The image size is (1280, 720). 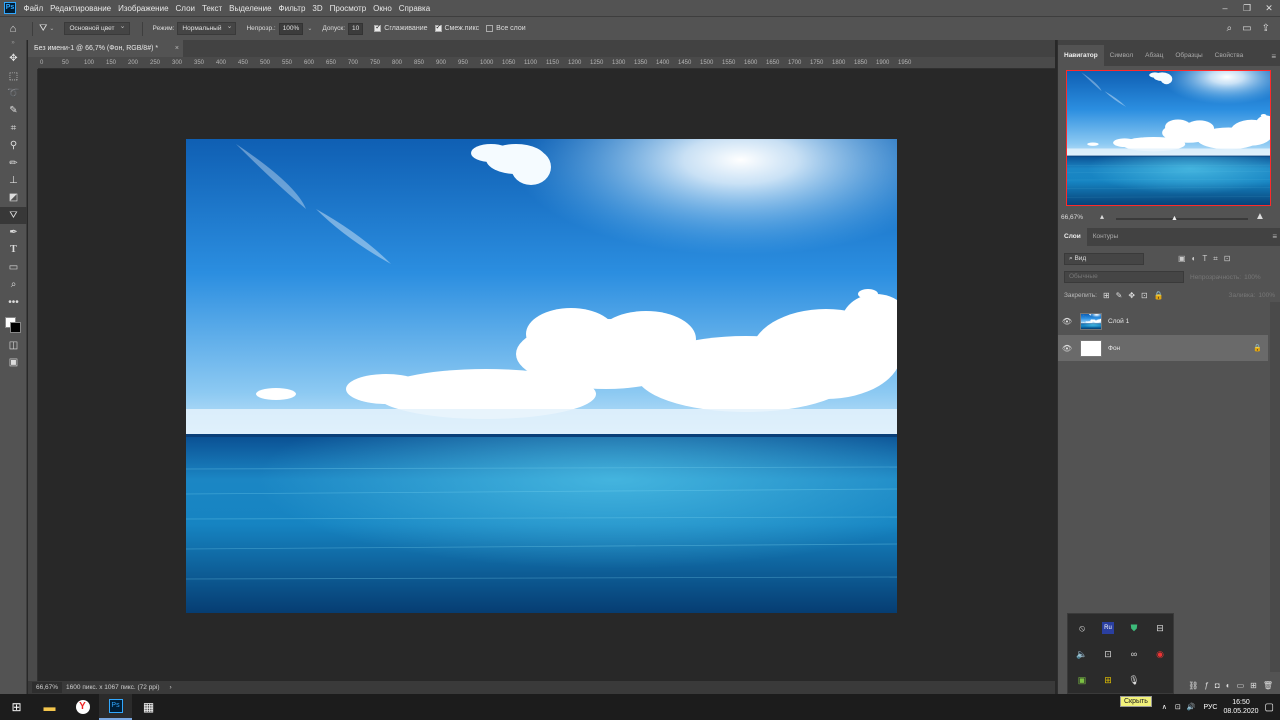 I want to click on tray-chevron-icon: ∧, so click(x=1164, y=707).